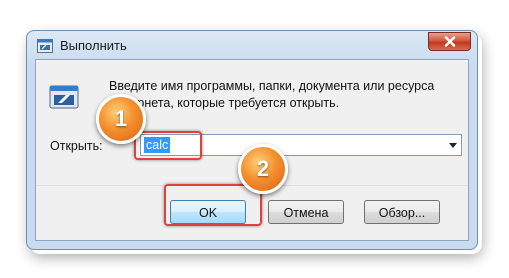 The image size is (509, 278). What do you see at coordinates (45, 46) in the screenshot?
I see `run-icon` at bounding box center [45, 46].